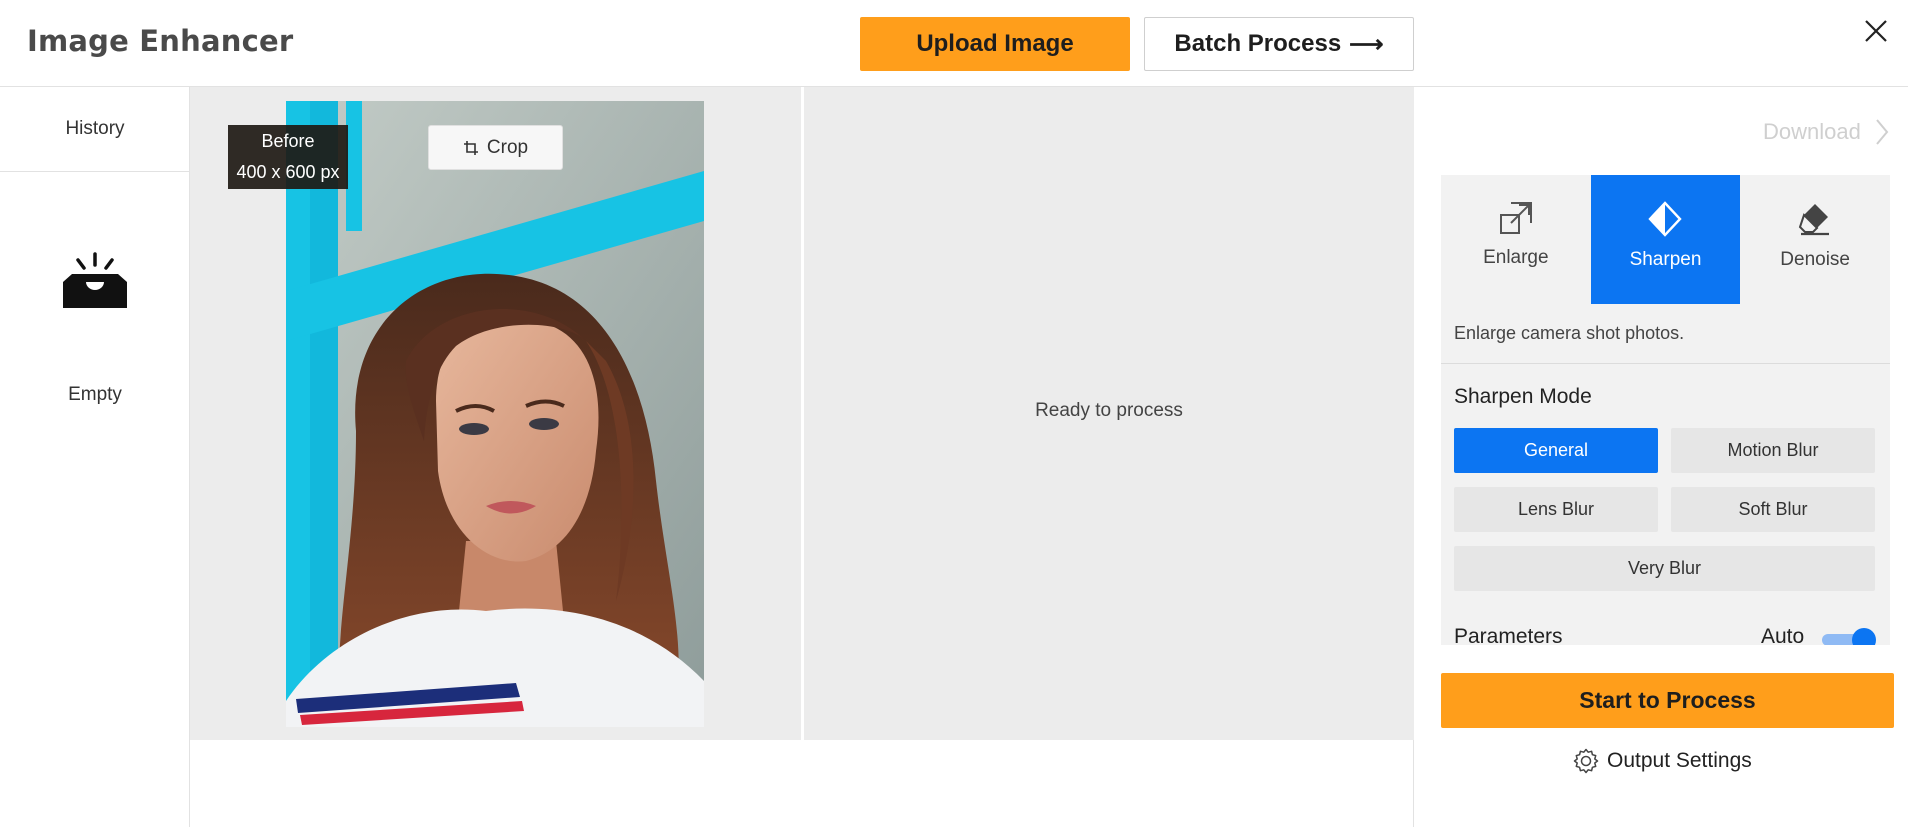 Image resolution: width=1908 pixels, height=827 pixels. Describe the element at coordinates (1665, 219) in the screenshot. I see `sharpen-icon` at that location.